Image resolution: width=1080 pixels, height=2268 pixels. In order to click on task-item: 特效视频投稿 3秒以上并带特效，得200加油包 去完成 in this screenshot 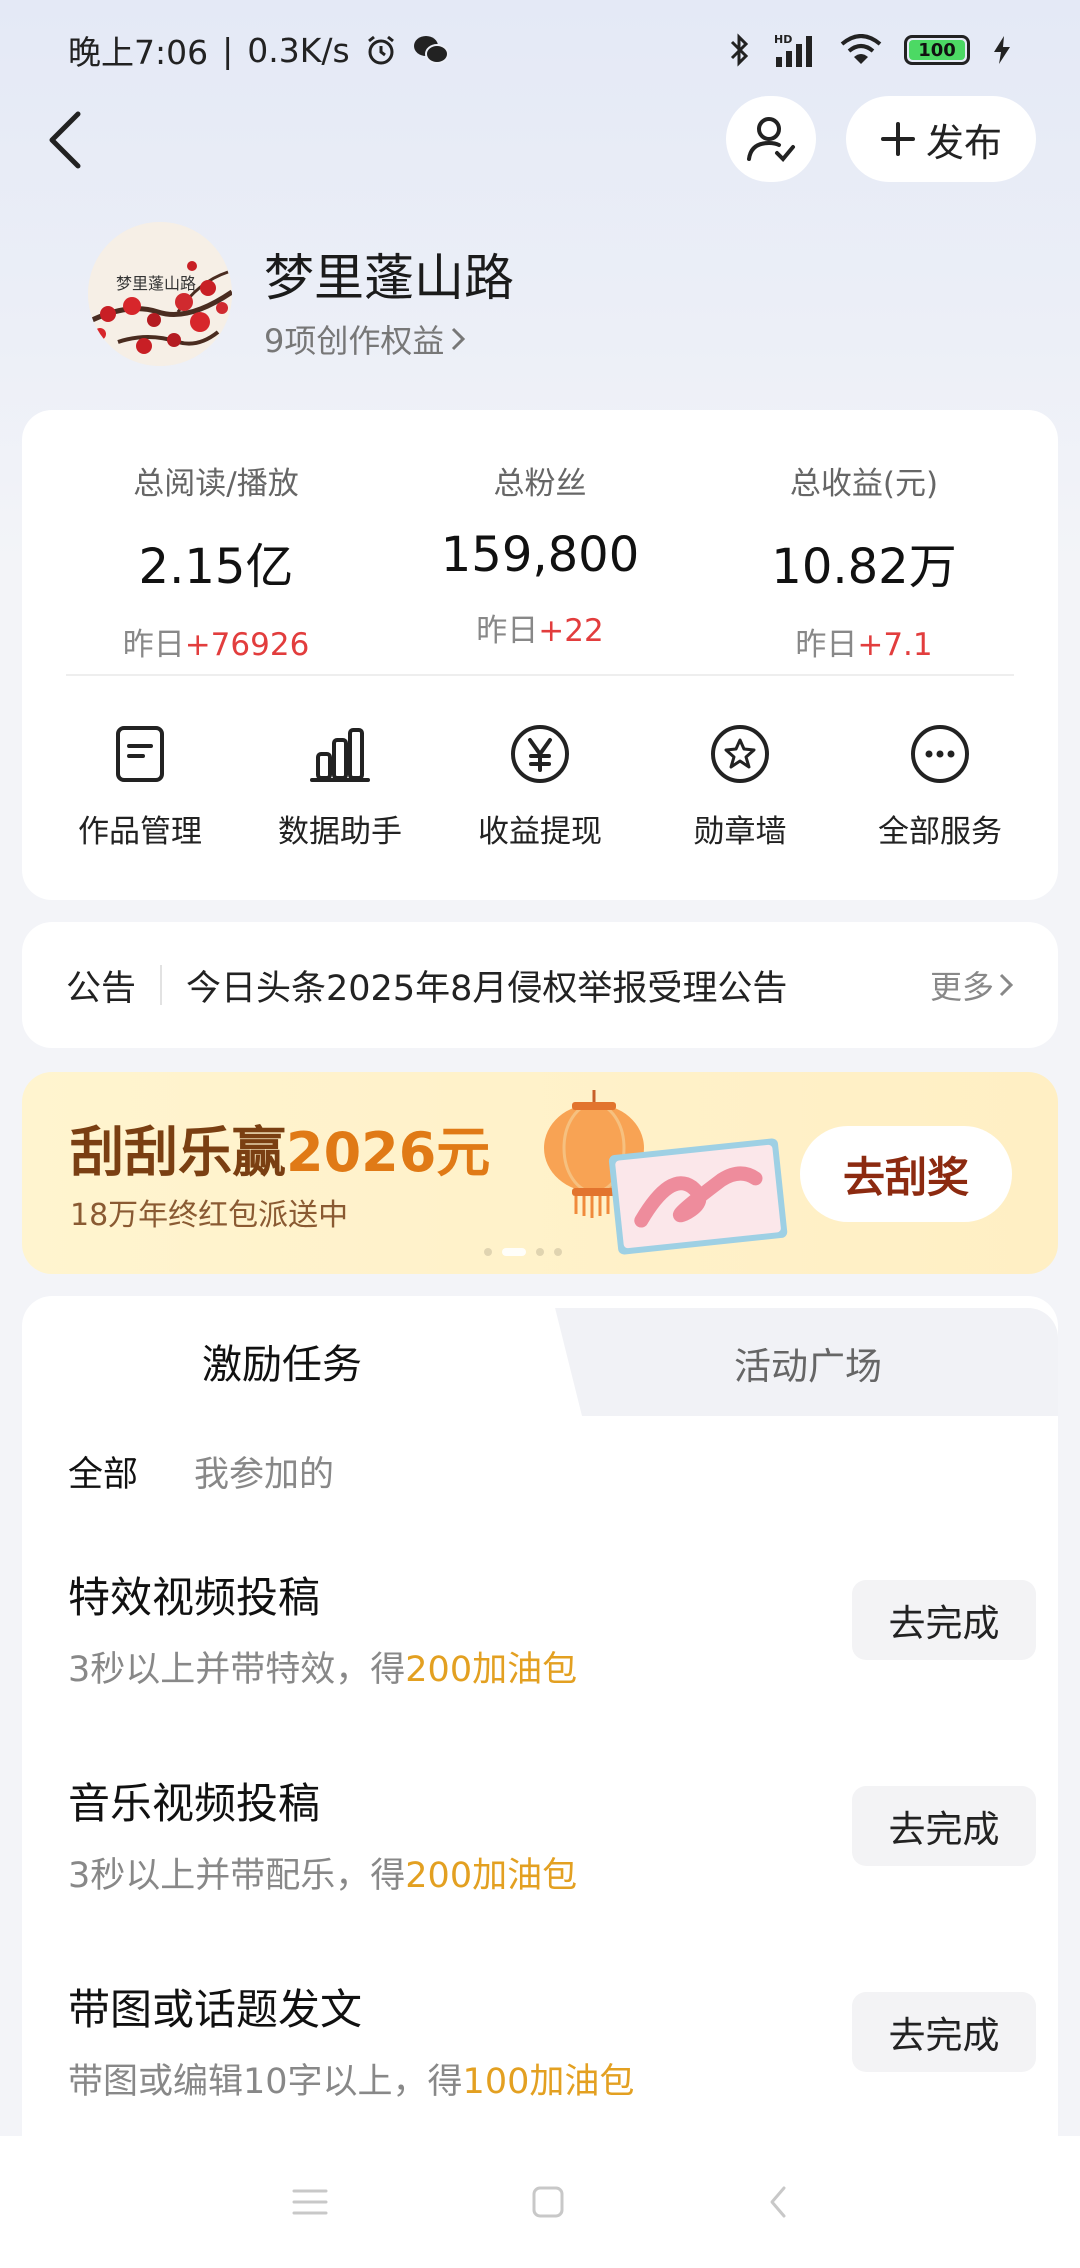, I will do `click(552, 1634)`.